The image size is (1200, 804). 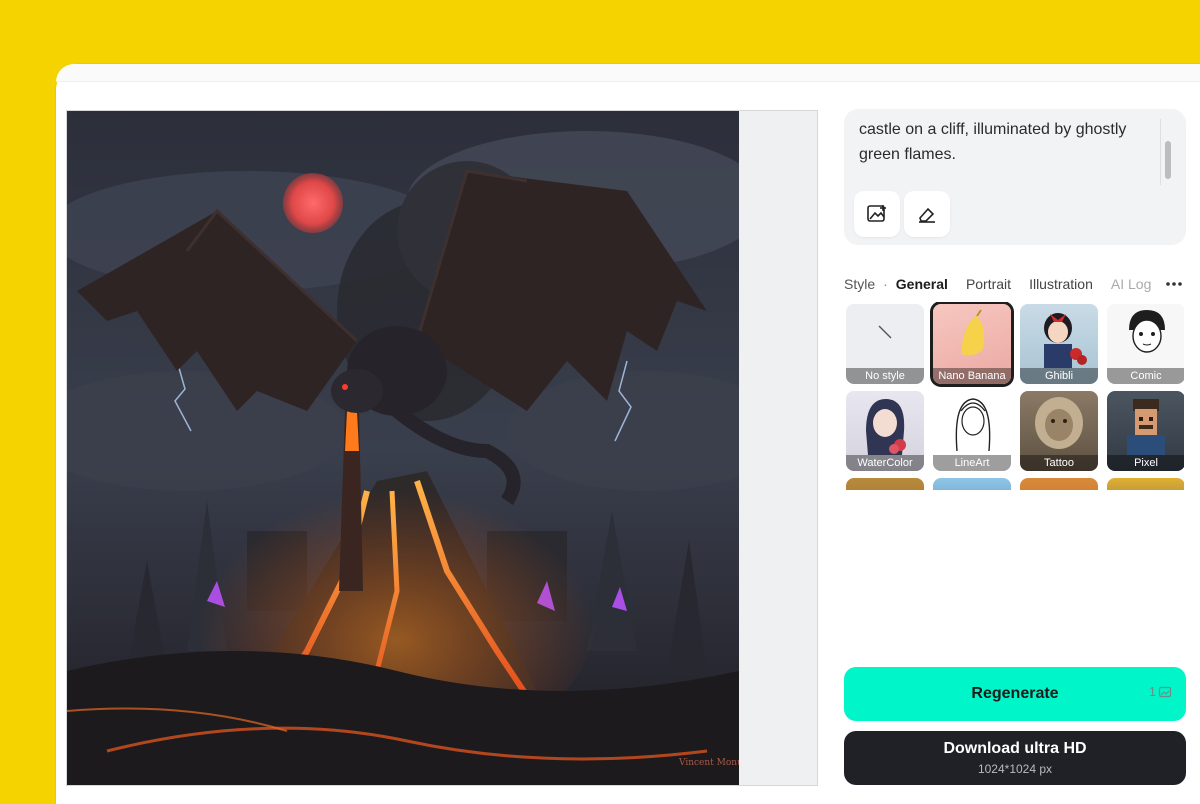 I want to click on more-dots-icon, so click(x=1174, y=284).